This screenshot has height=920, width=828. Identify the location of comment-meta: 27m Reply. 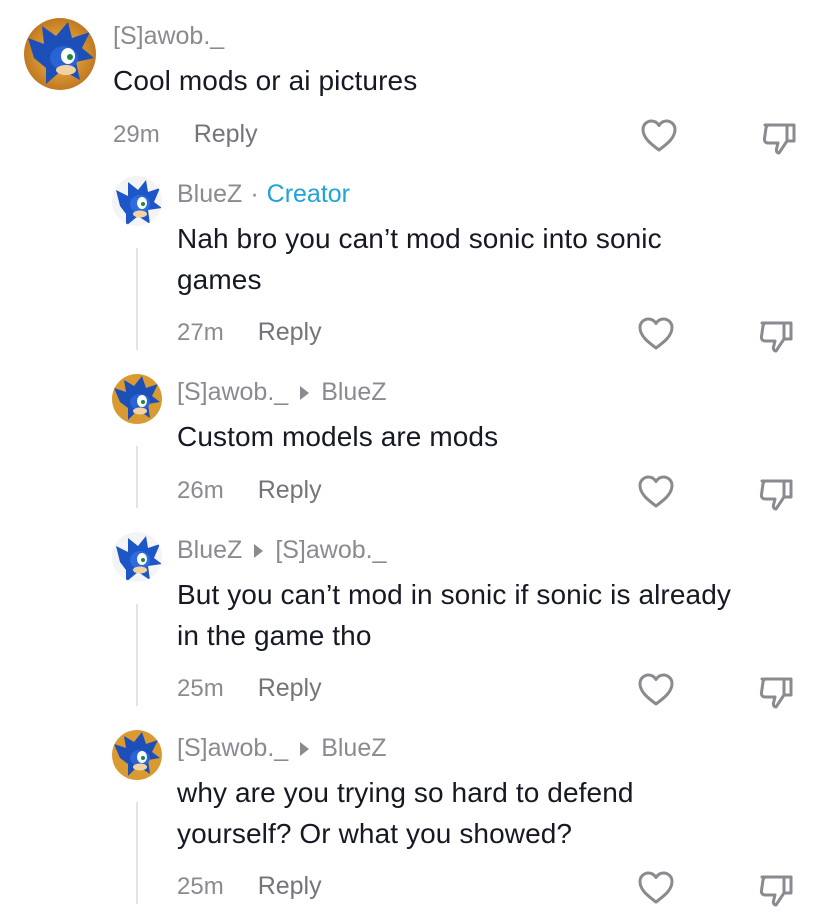
(249, 332).